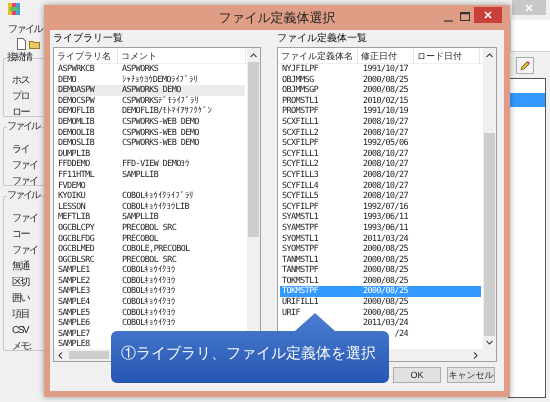  I want to click on folder-icon, so click(35, 44).